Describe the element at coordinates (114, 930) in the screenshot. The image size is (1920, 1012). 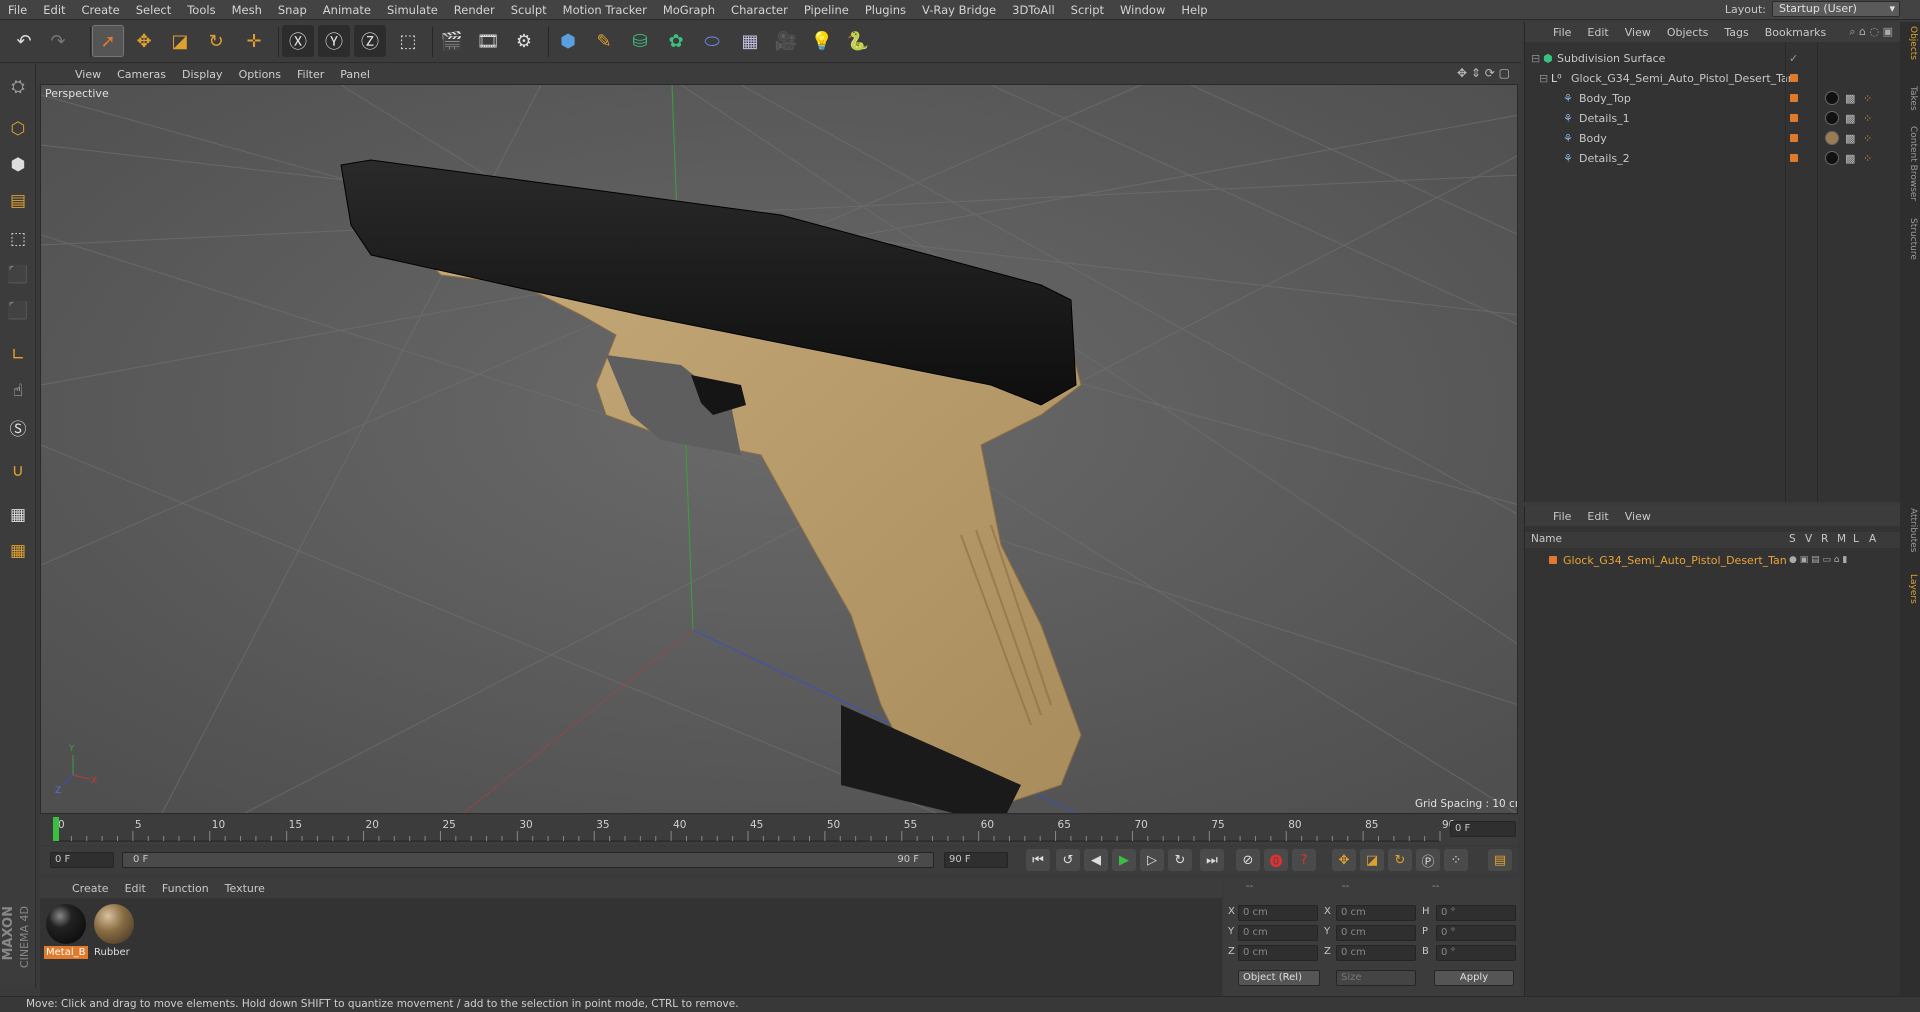
I see `material-item: Rubber` at that location.